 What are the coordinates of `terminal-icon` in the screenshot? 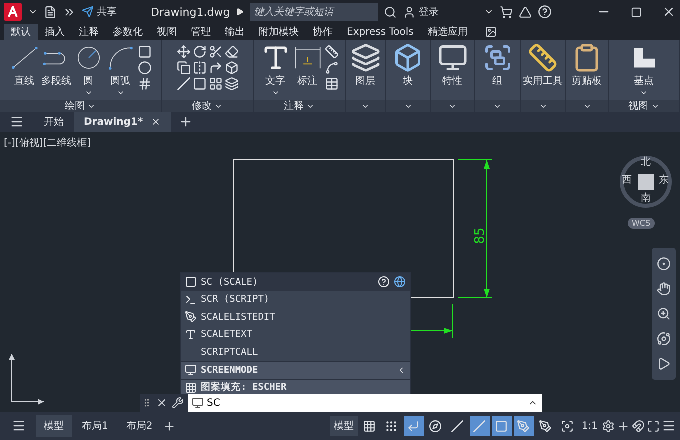 It's located at (191, 300).